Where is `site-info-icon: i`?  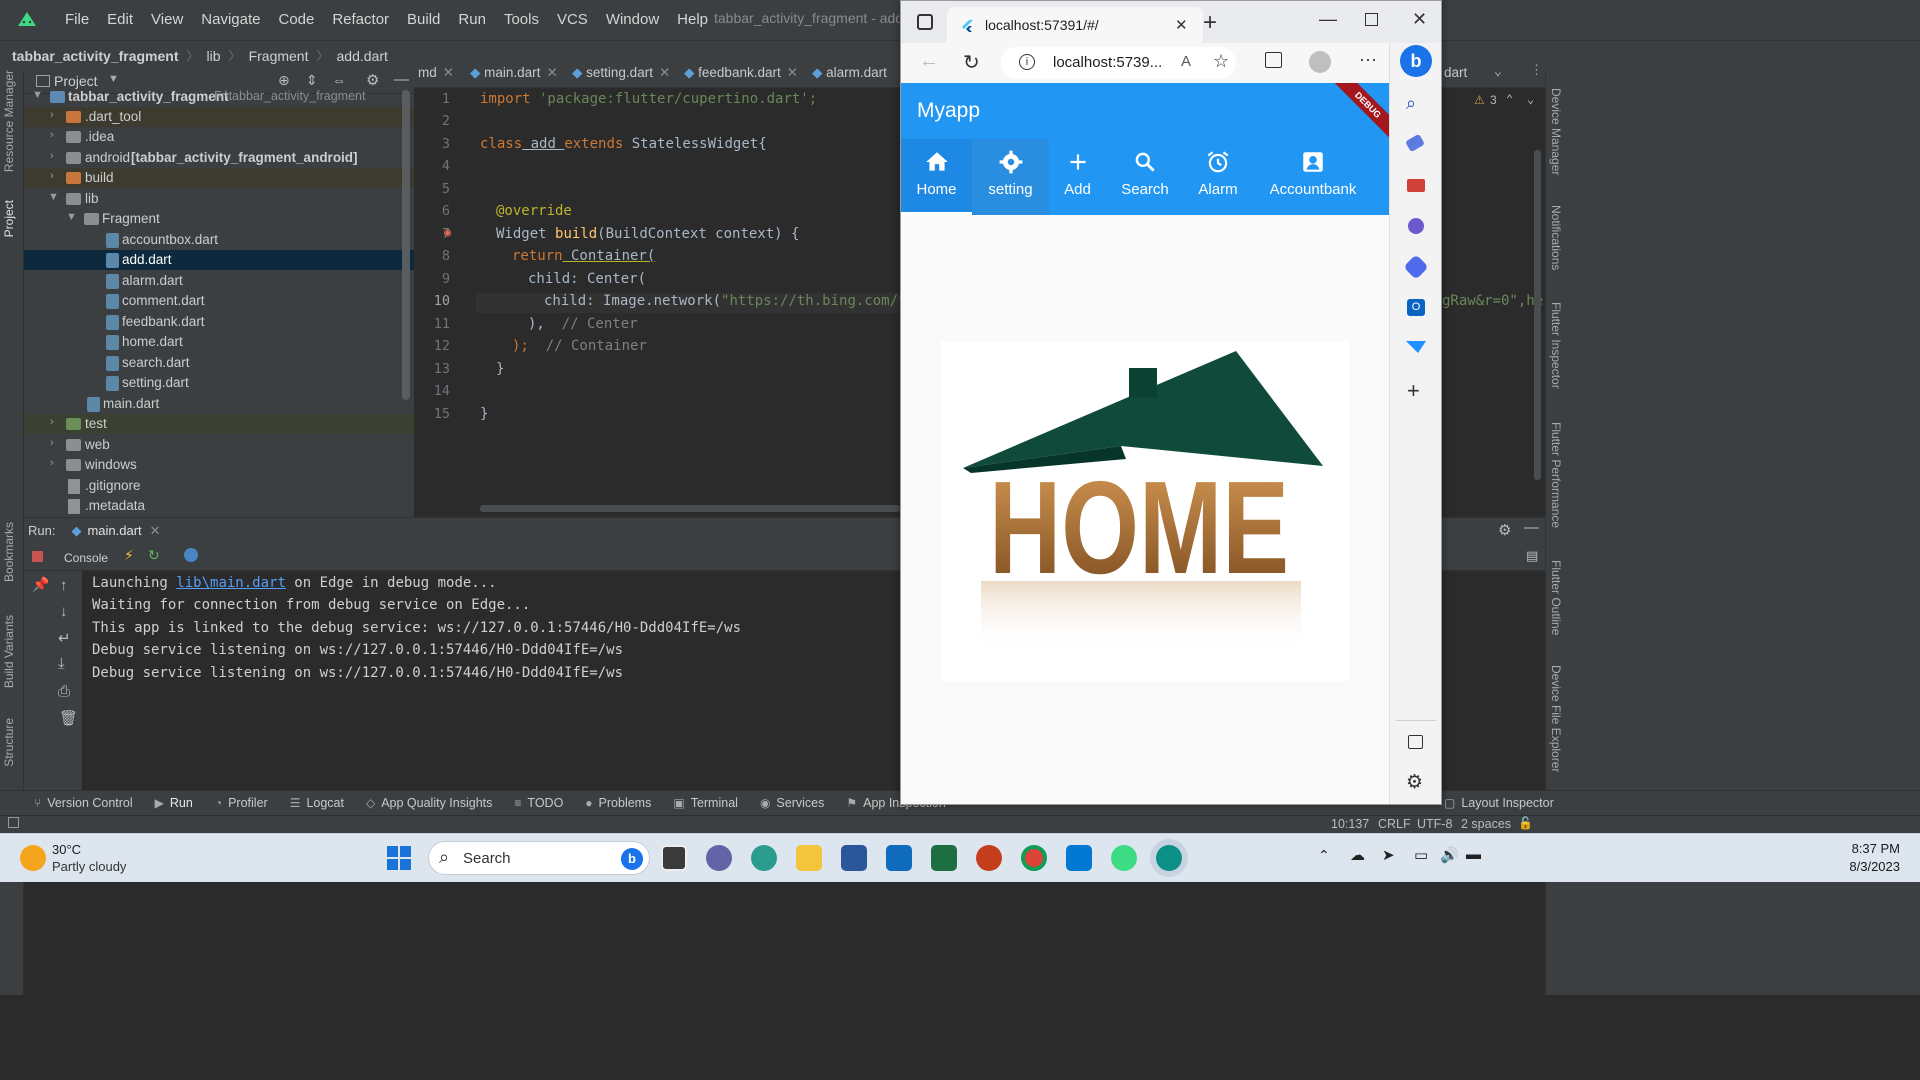 site-info-icon: i is located at coordinates (1027, 62).